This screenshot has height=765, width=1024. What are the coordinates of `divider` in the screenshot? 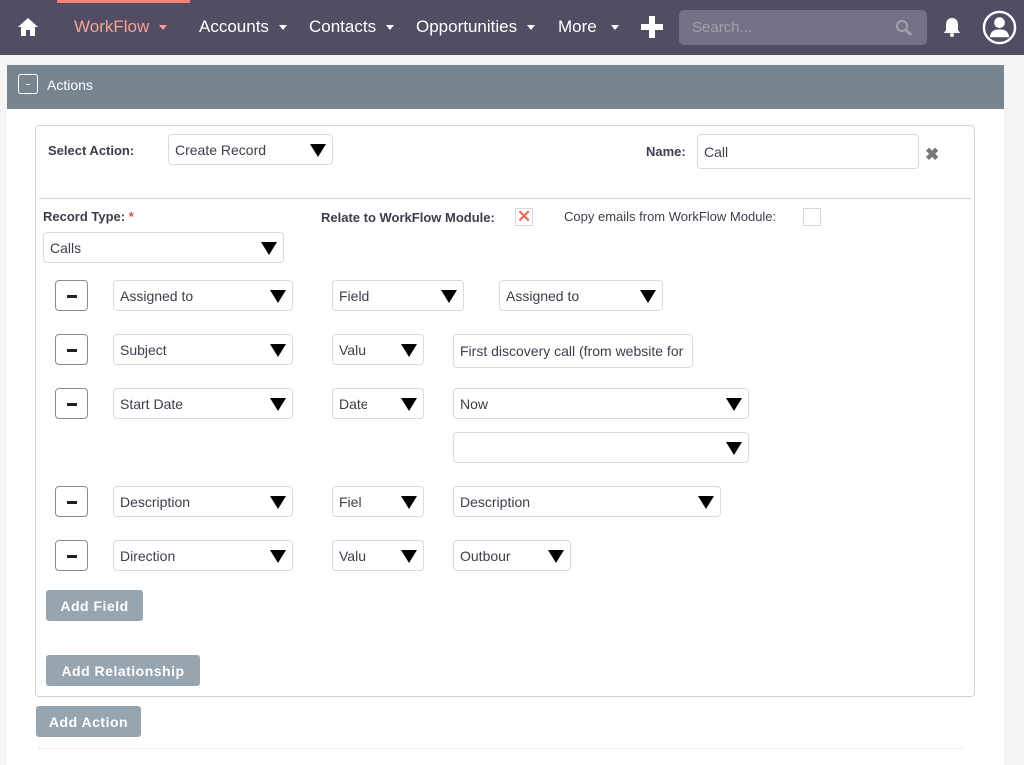 It's located at (505, 198).